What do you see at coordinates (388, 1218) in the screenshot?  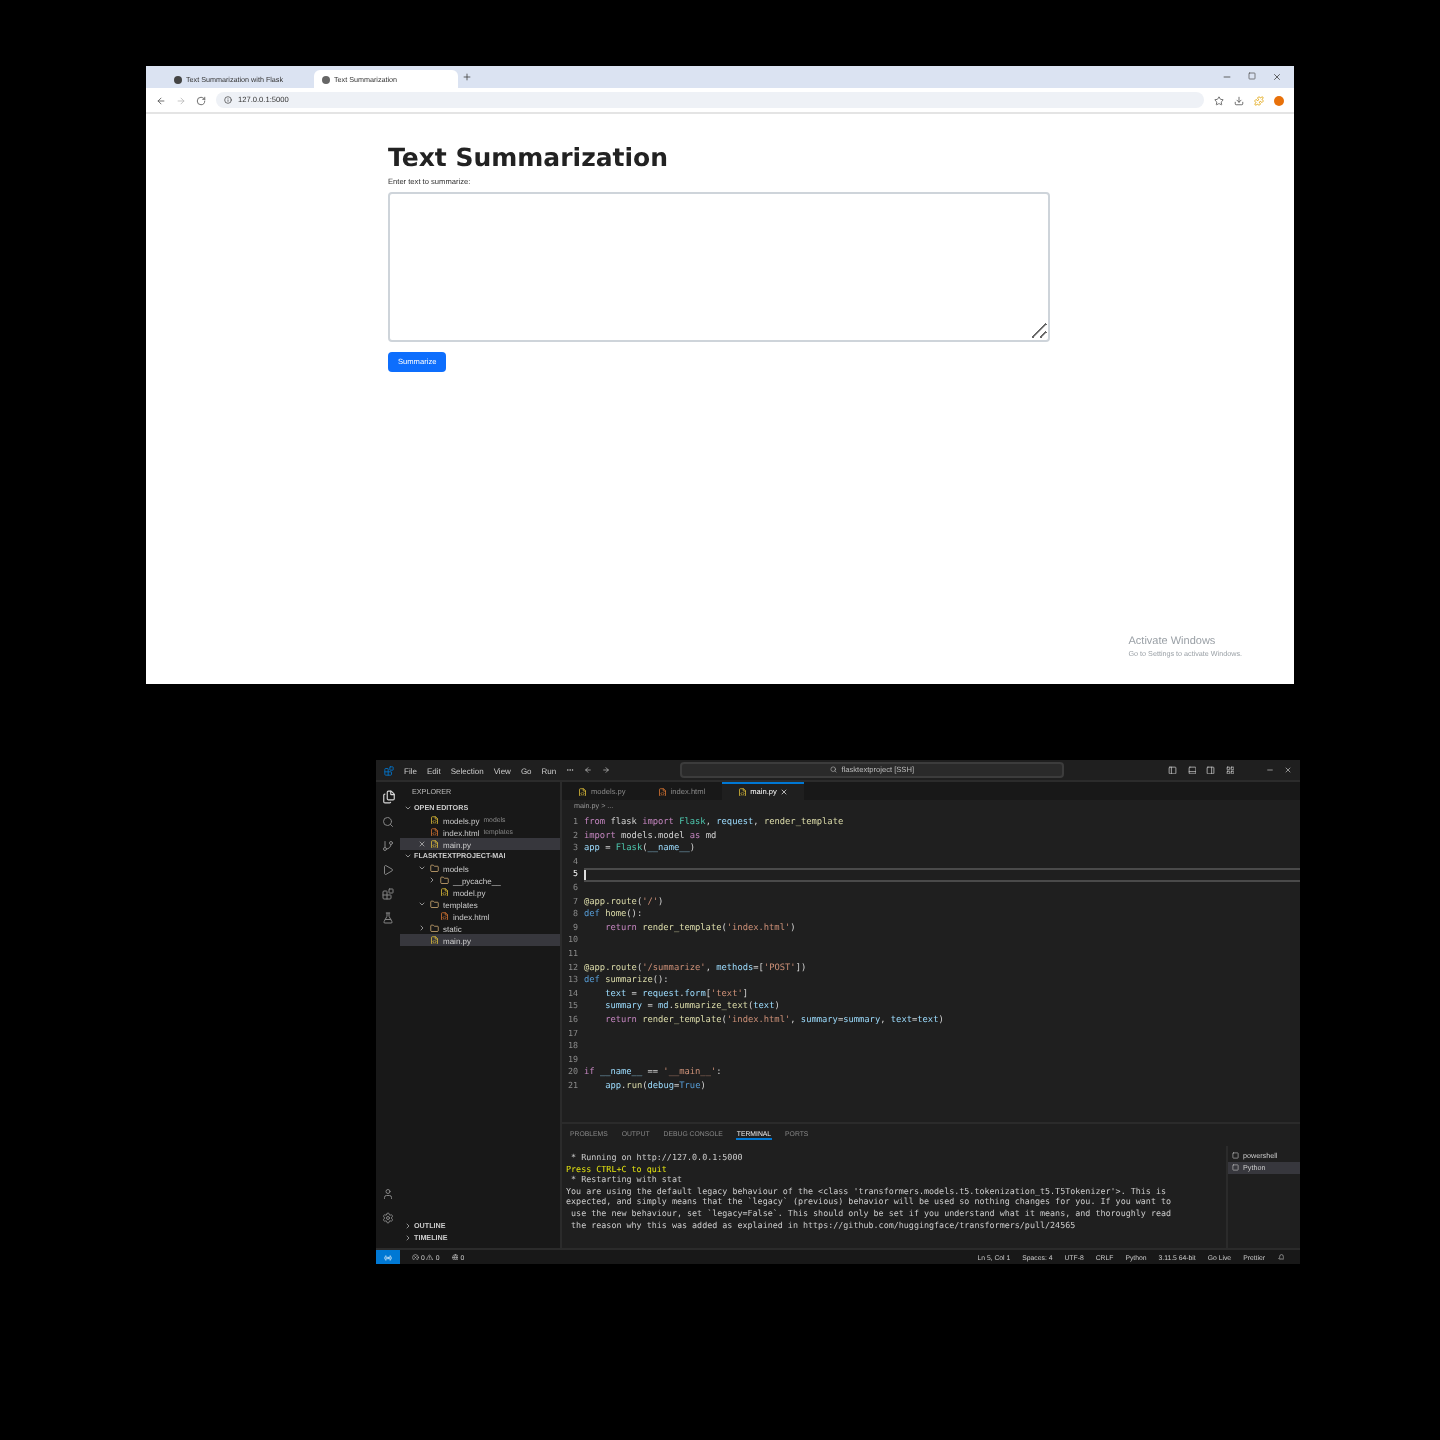 I see `settings-icon` at bounding box center [388, 1218].